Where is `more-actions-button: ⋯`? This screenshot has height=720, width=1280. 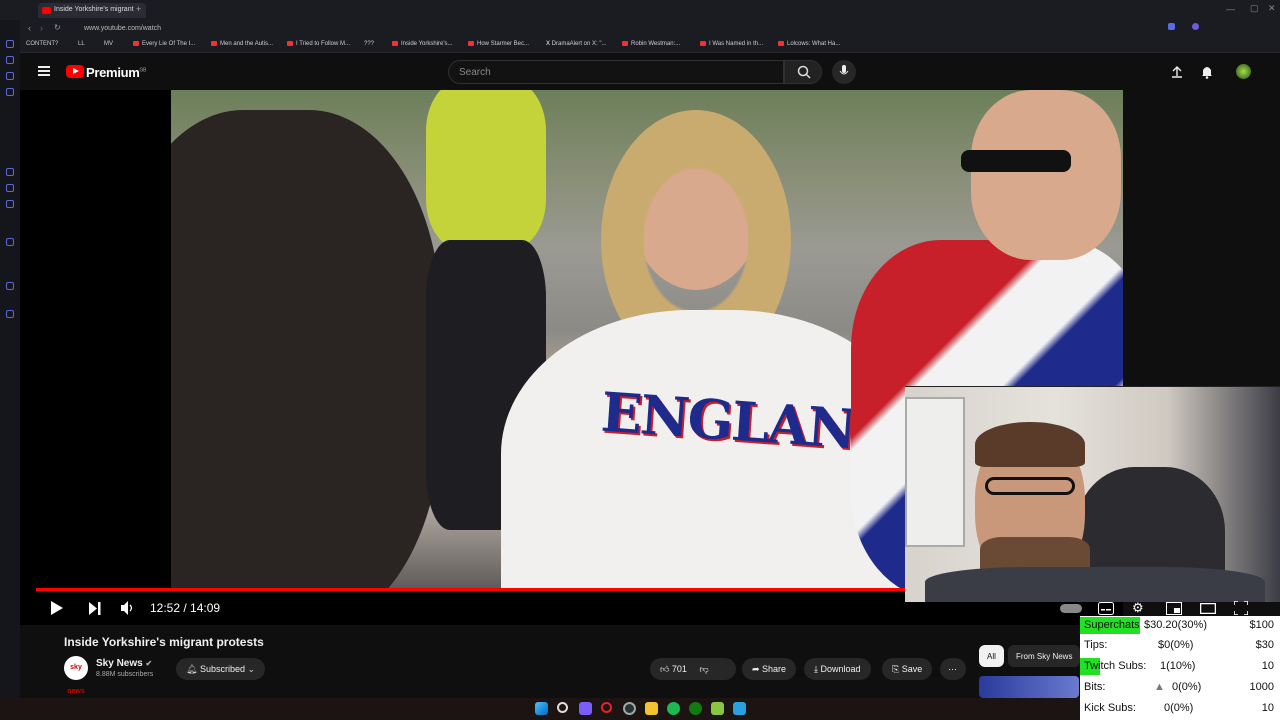 more-actions-button: ⋯ is located at coordinates (953, 669).